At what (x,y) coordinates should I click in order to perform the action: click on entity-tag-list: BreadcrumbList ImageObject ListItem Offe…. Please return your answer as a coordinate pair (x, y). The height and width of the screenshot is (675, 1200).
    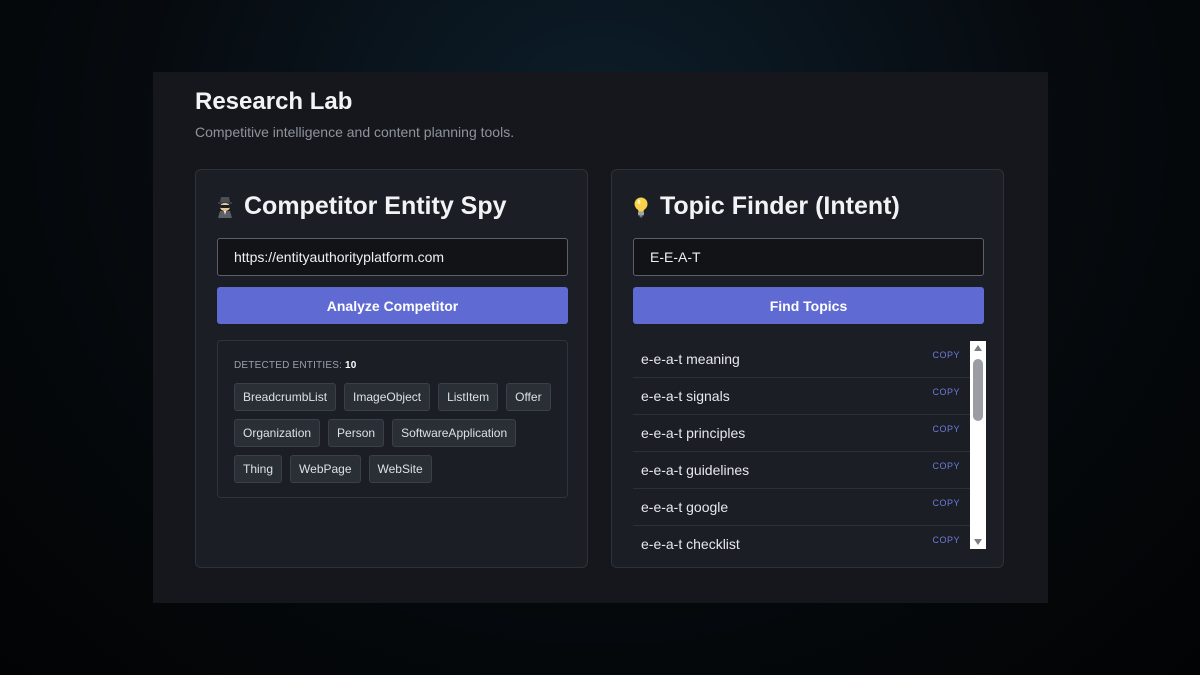
    Looking at the image, I should click on (394, 433).